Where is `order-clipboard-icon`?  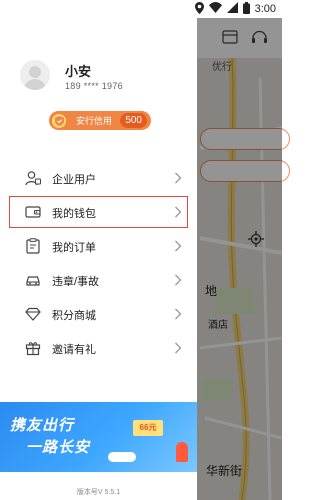 order-clipboard-icon is located at coordinates (33, 246).